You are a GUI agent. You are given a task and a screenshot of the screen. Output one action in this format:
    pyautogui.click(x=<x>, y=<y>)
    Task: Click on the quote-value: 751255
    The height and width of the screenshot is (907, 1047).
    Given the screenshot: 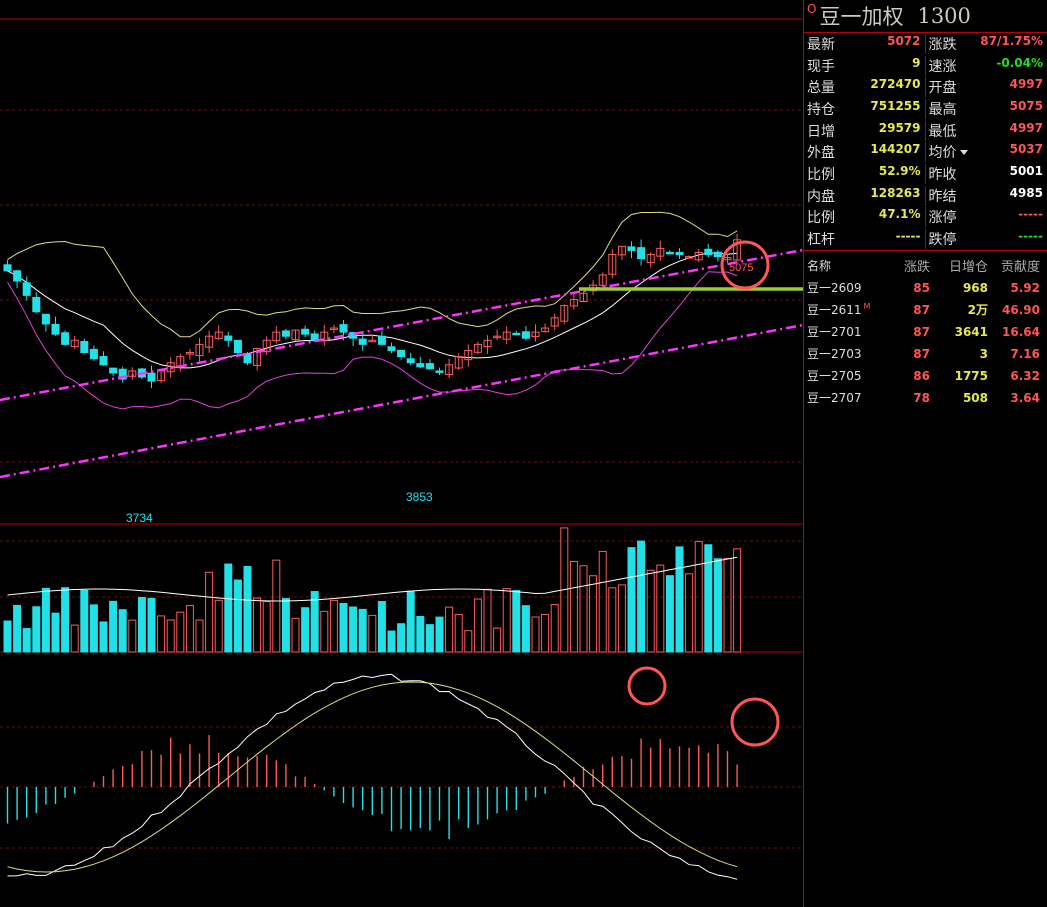 What is the action you would take?
    pyautogui.click(x=895, y=105)
    